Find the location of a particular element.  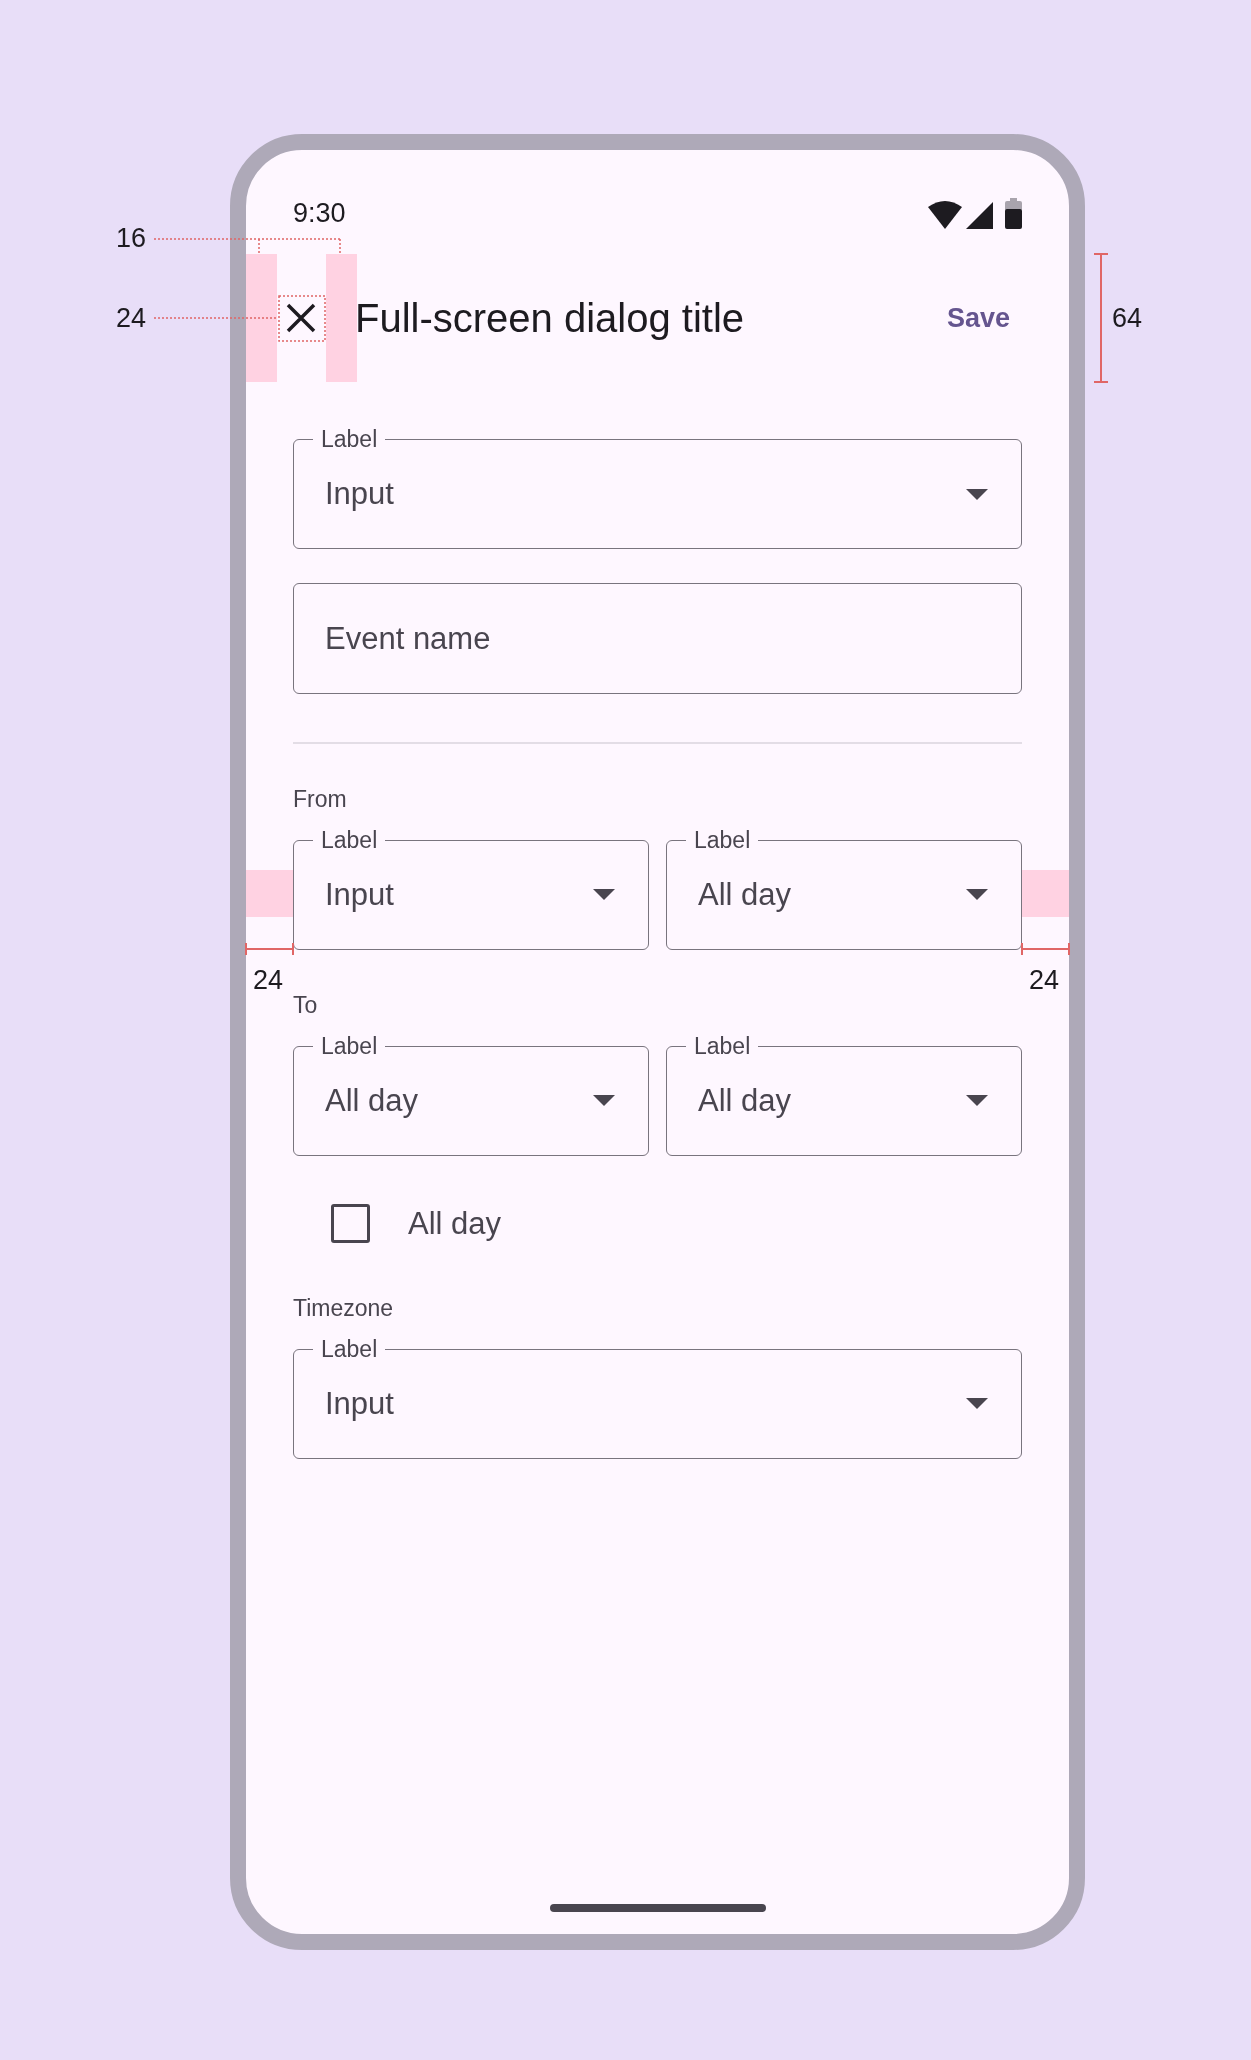

save-button: Save is located at coordinates (978, 318).